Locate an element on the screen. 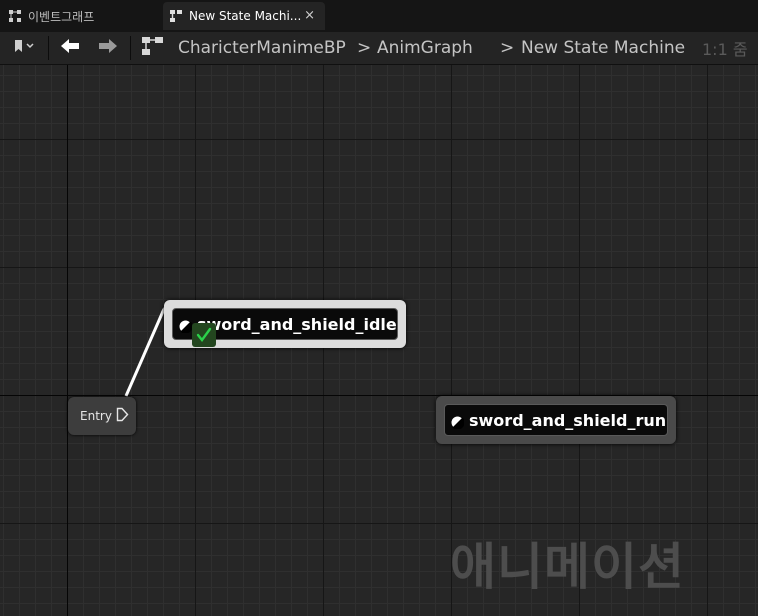 The height and width of the screenshot is (616, 758). state-label: sword_and_shield_idle is located at coordinates (297, 324).